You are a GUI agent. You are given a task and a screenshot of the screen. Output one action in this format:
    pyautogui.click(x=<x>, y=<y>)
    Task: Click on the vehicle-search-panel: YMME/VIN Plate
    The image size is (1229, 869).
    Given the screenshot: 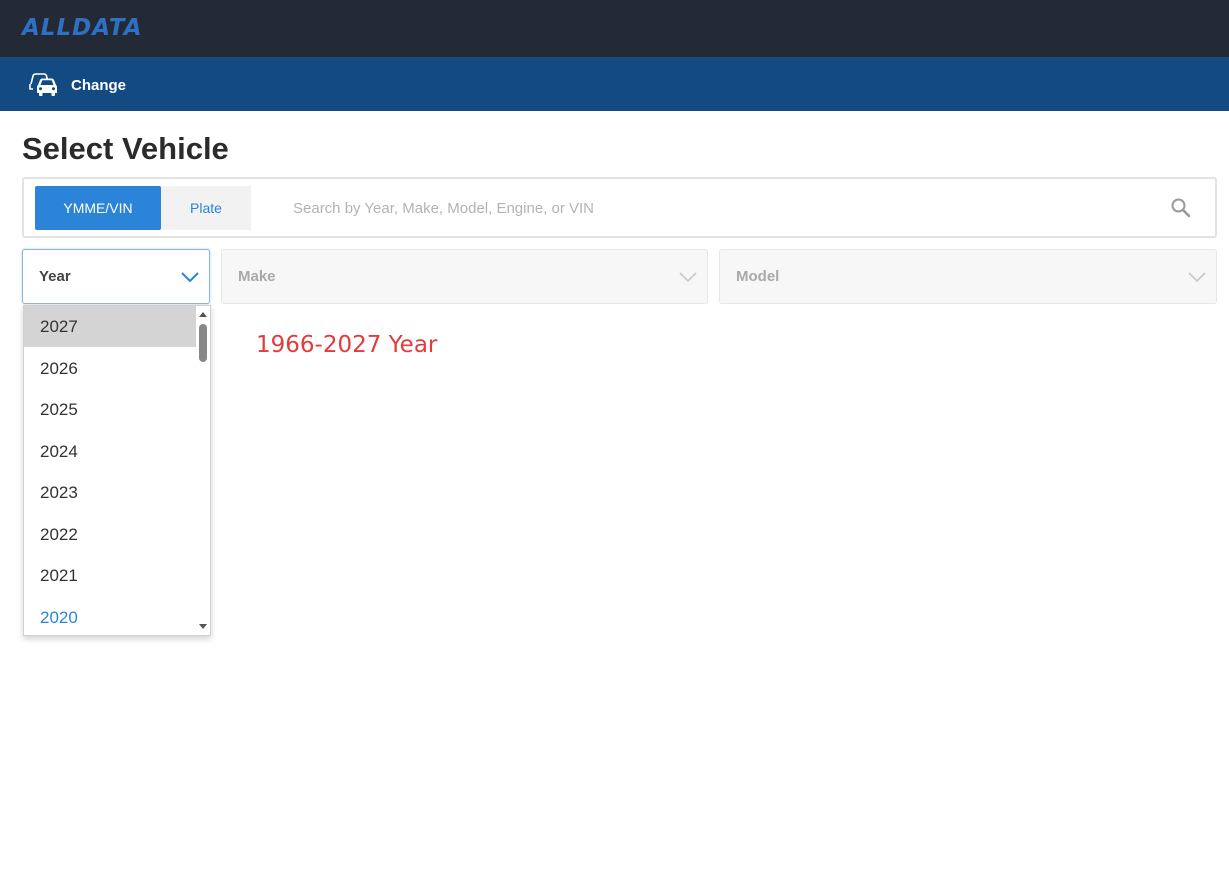 What is the action you would take?
    pyautogui.click(x=619, y=207)
    